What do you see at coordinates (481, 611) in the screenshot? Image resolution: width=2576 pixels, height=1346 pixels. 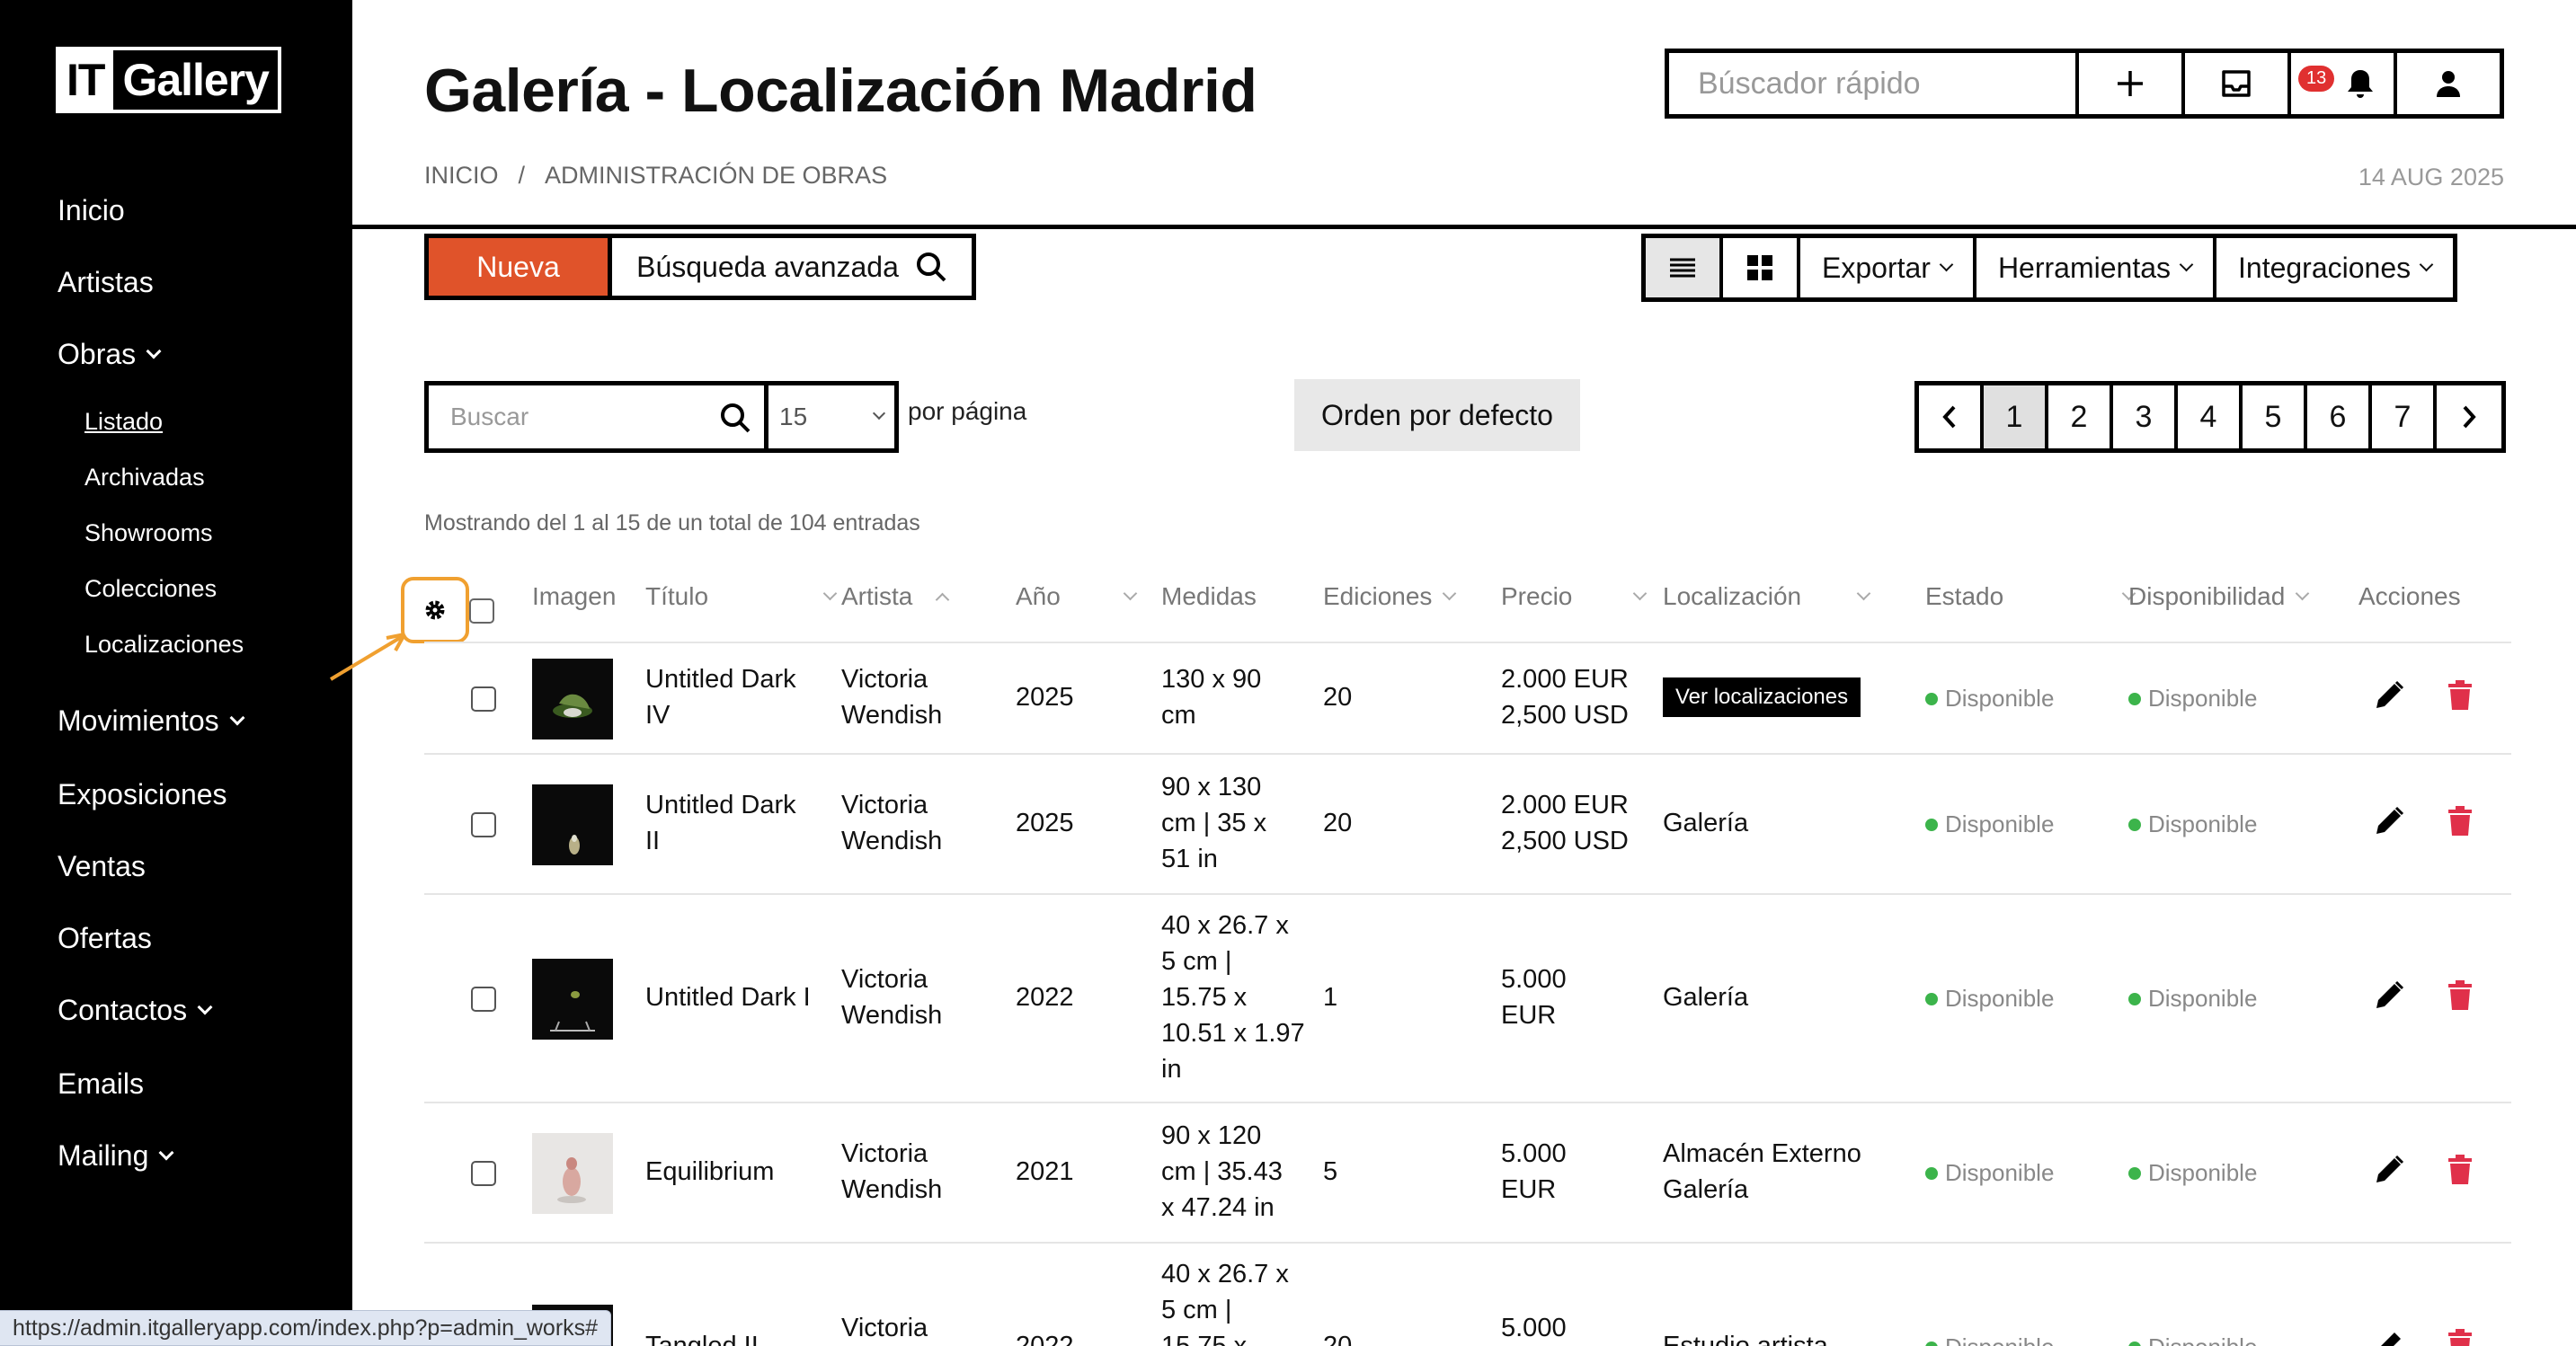 I see `select-all-checkbox` at bounding box center [481, 611].